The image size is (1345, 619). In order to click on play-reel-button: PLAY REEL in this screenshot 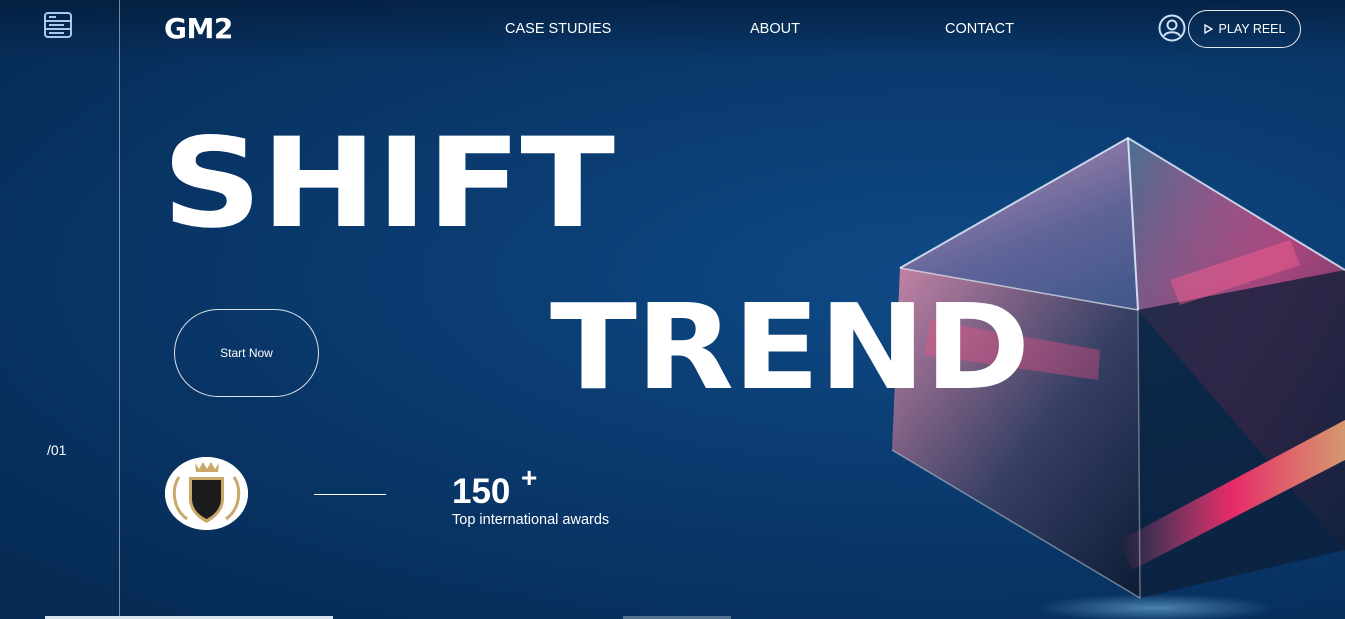, I will do `click(1244, 29)`.